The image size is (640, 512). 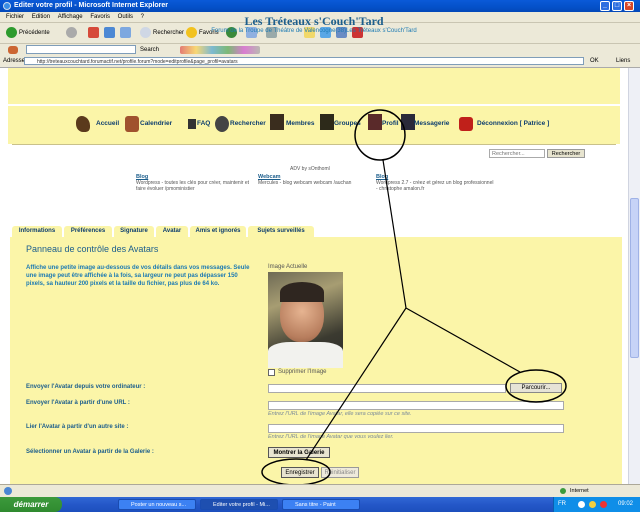 What do you see at coordinates (579, 491) in the screenshot?
I see `zone-label: Internet` at bounding box center [579, 491].